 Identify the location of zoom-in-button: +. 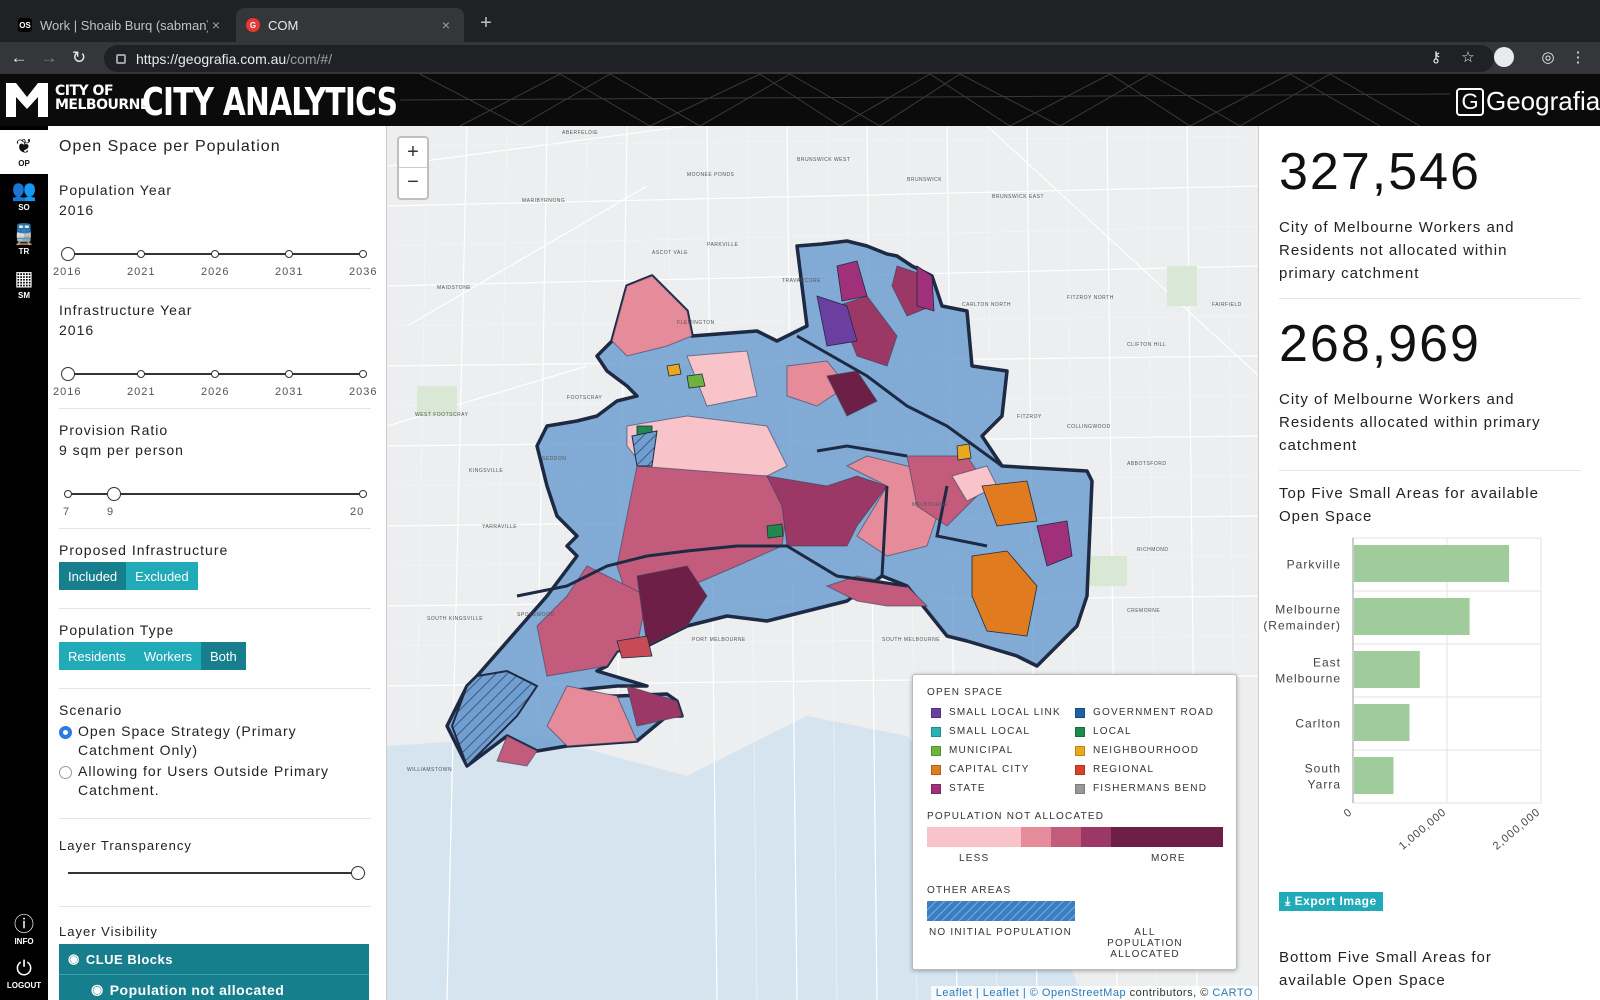
(413, 153).